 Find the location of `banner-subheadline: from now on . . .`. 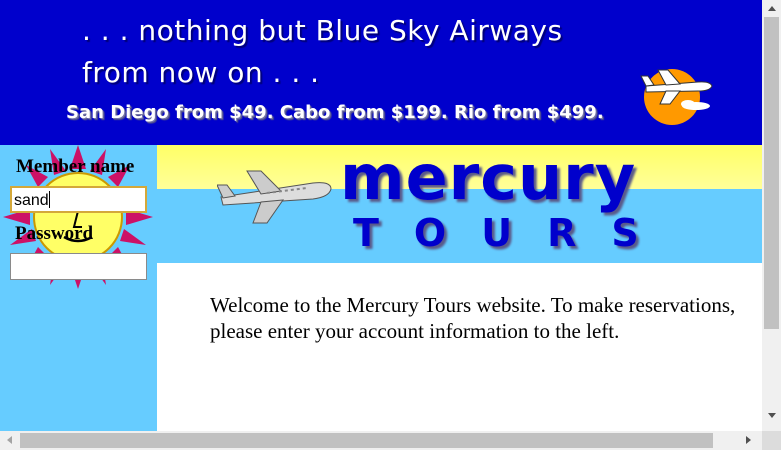

banner-subheadline: from now on . . . is located at coordinates (201, 72).